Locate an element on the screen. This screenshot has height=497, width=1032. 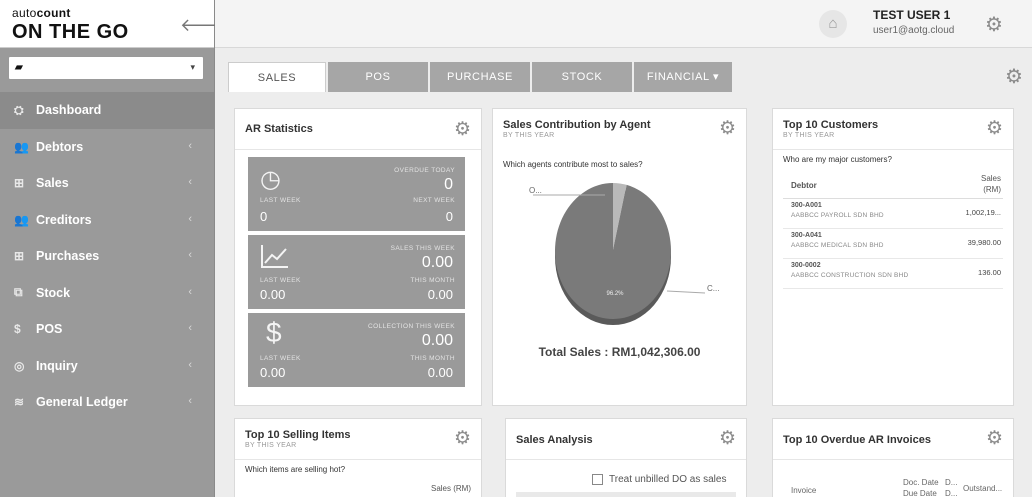
customer-sales: 39,980.00 is located at coordinates (984, 242).